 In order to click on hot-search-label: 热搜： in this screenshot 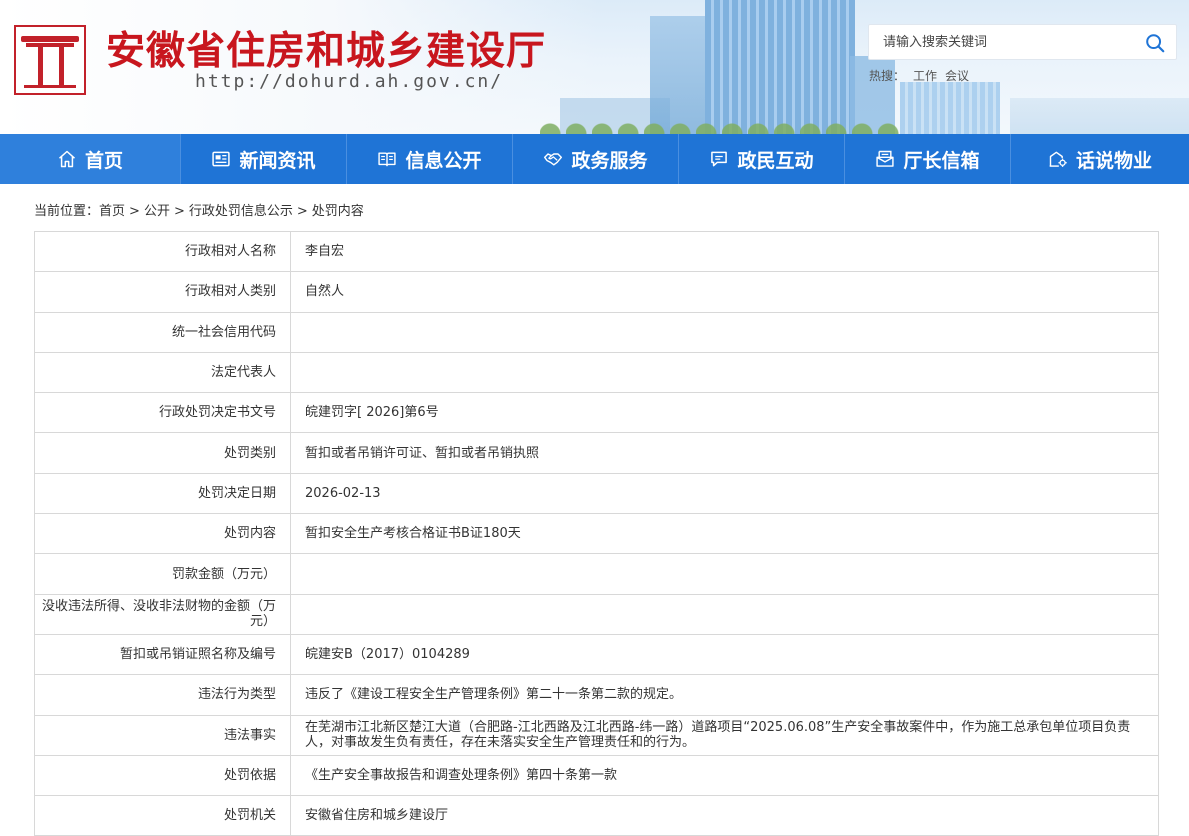, I will do `click(887, 76)`.